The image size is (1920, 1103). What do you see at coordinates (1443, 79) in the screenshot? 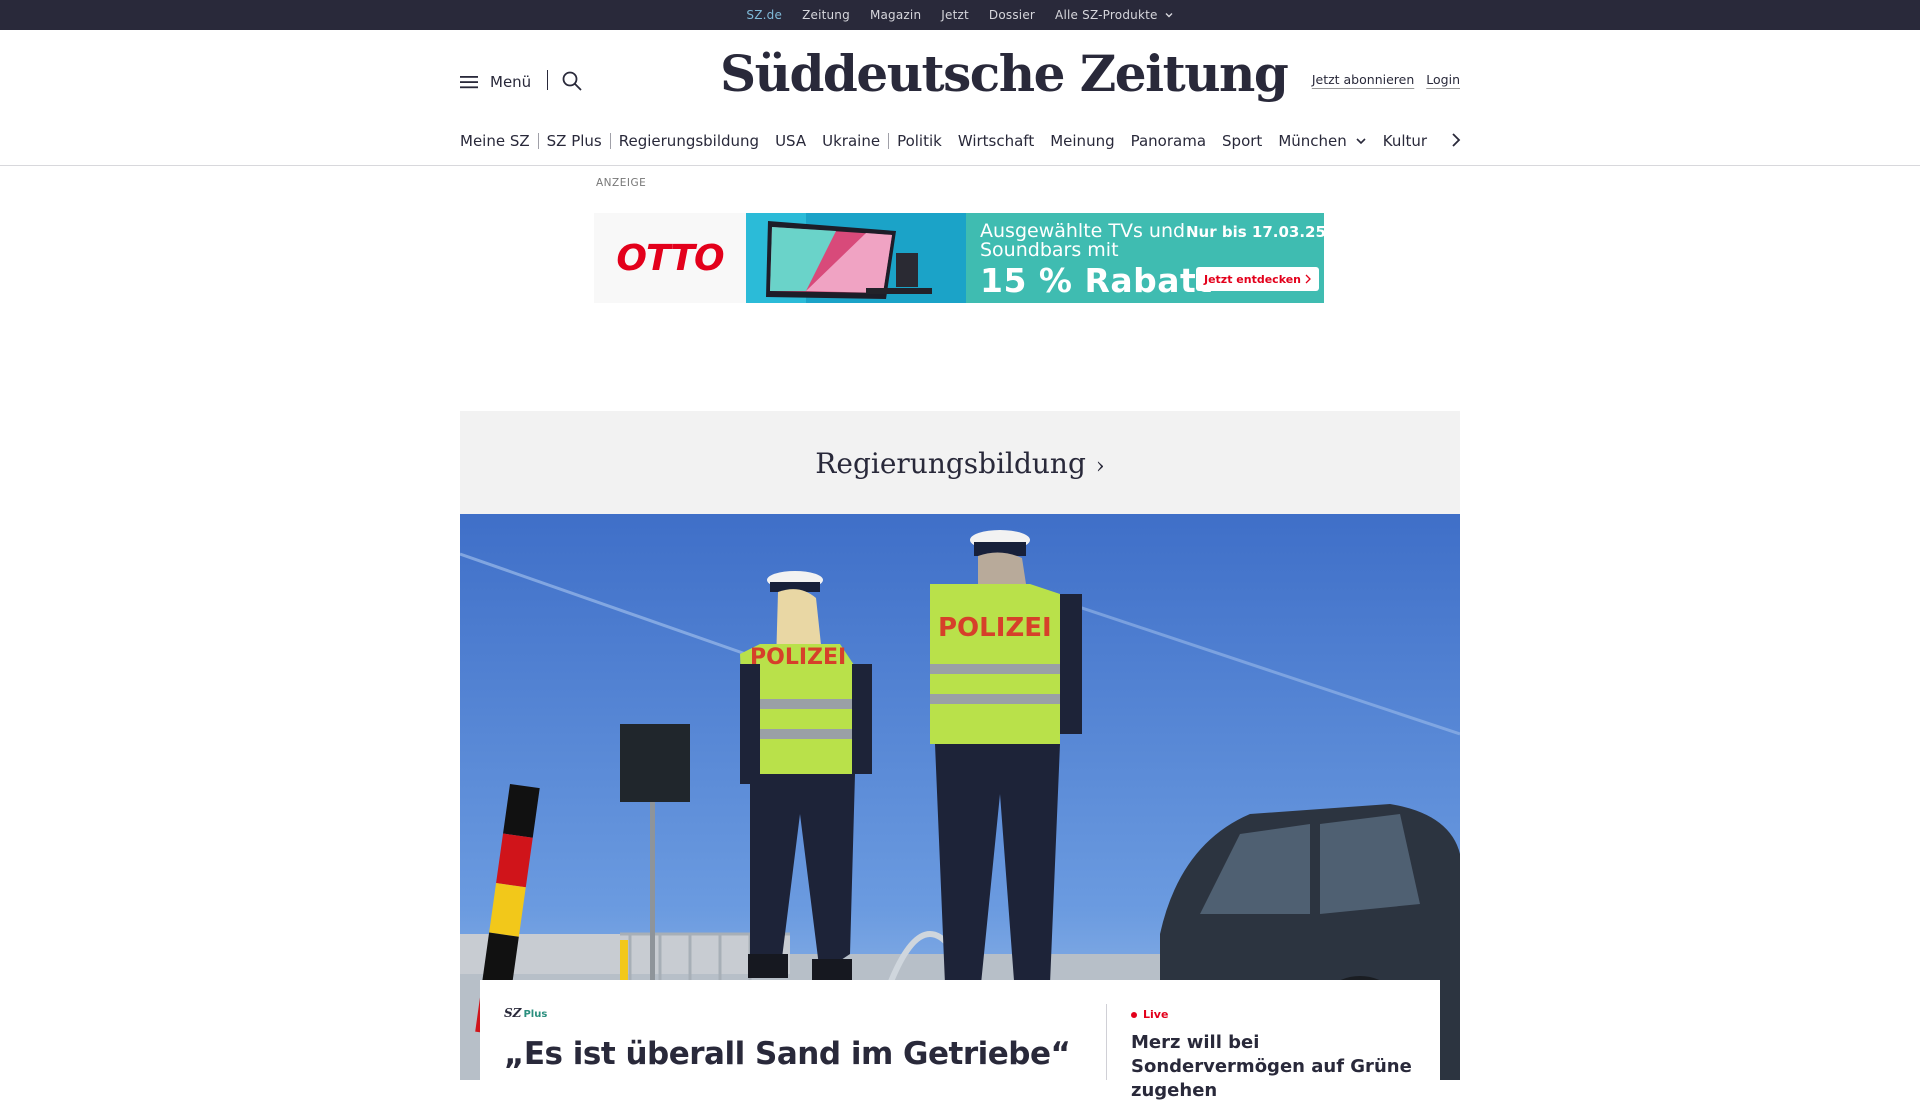
I see `login-link: Login` at bounding box center [1443, 79].